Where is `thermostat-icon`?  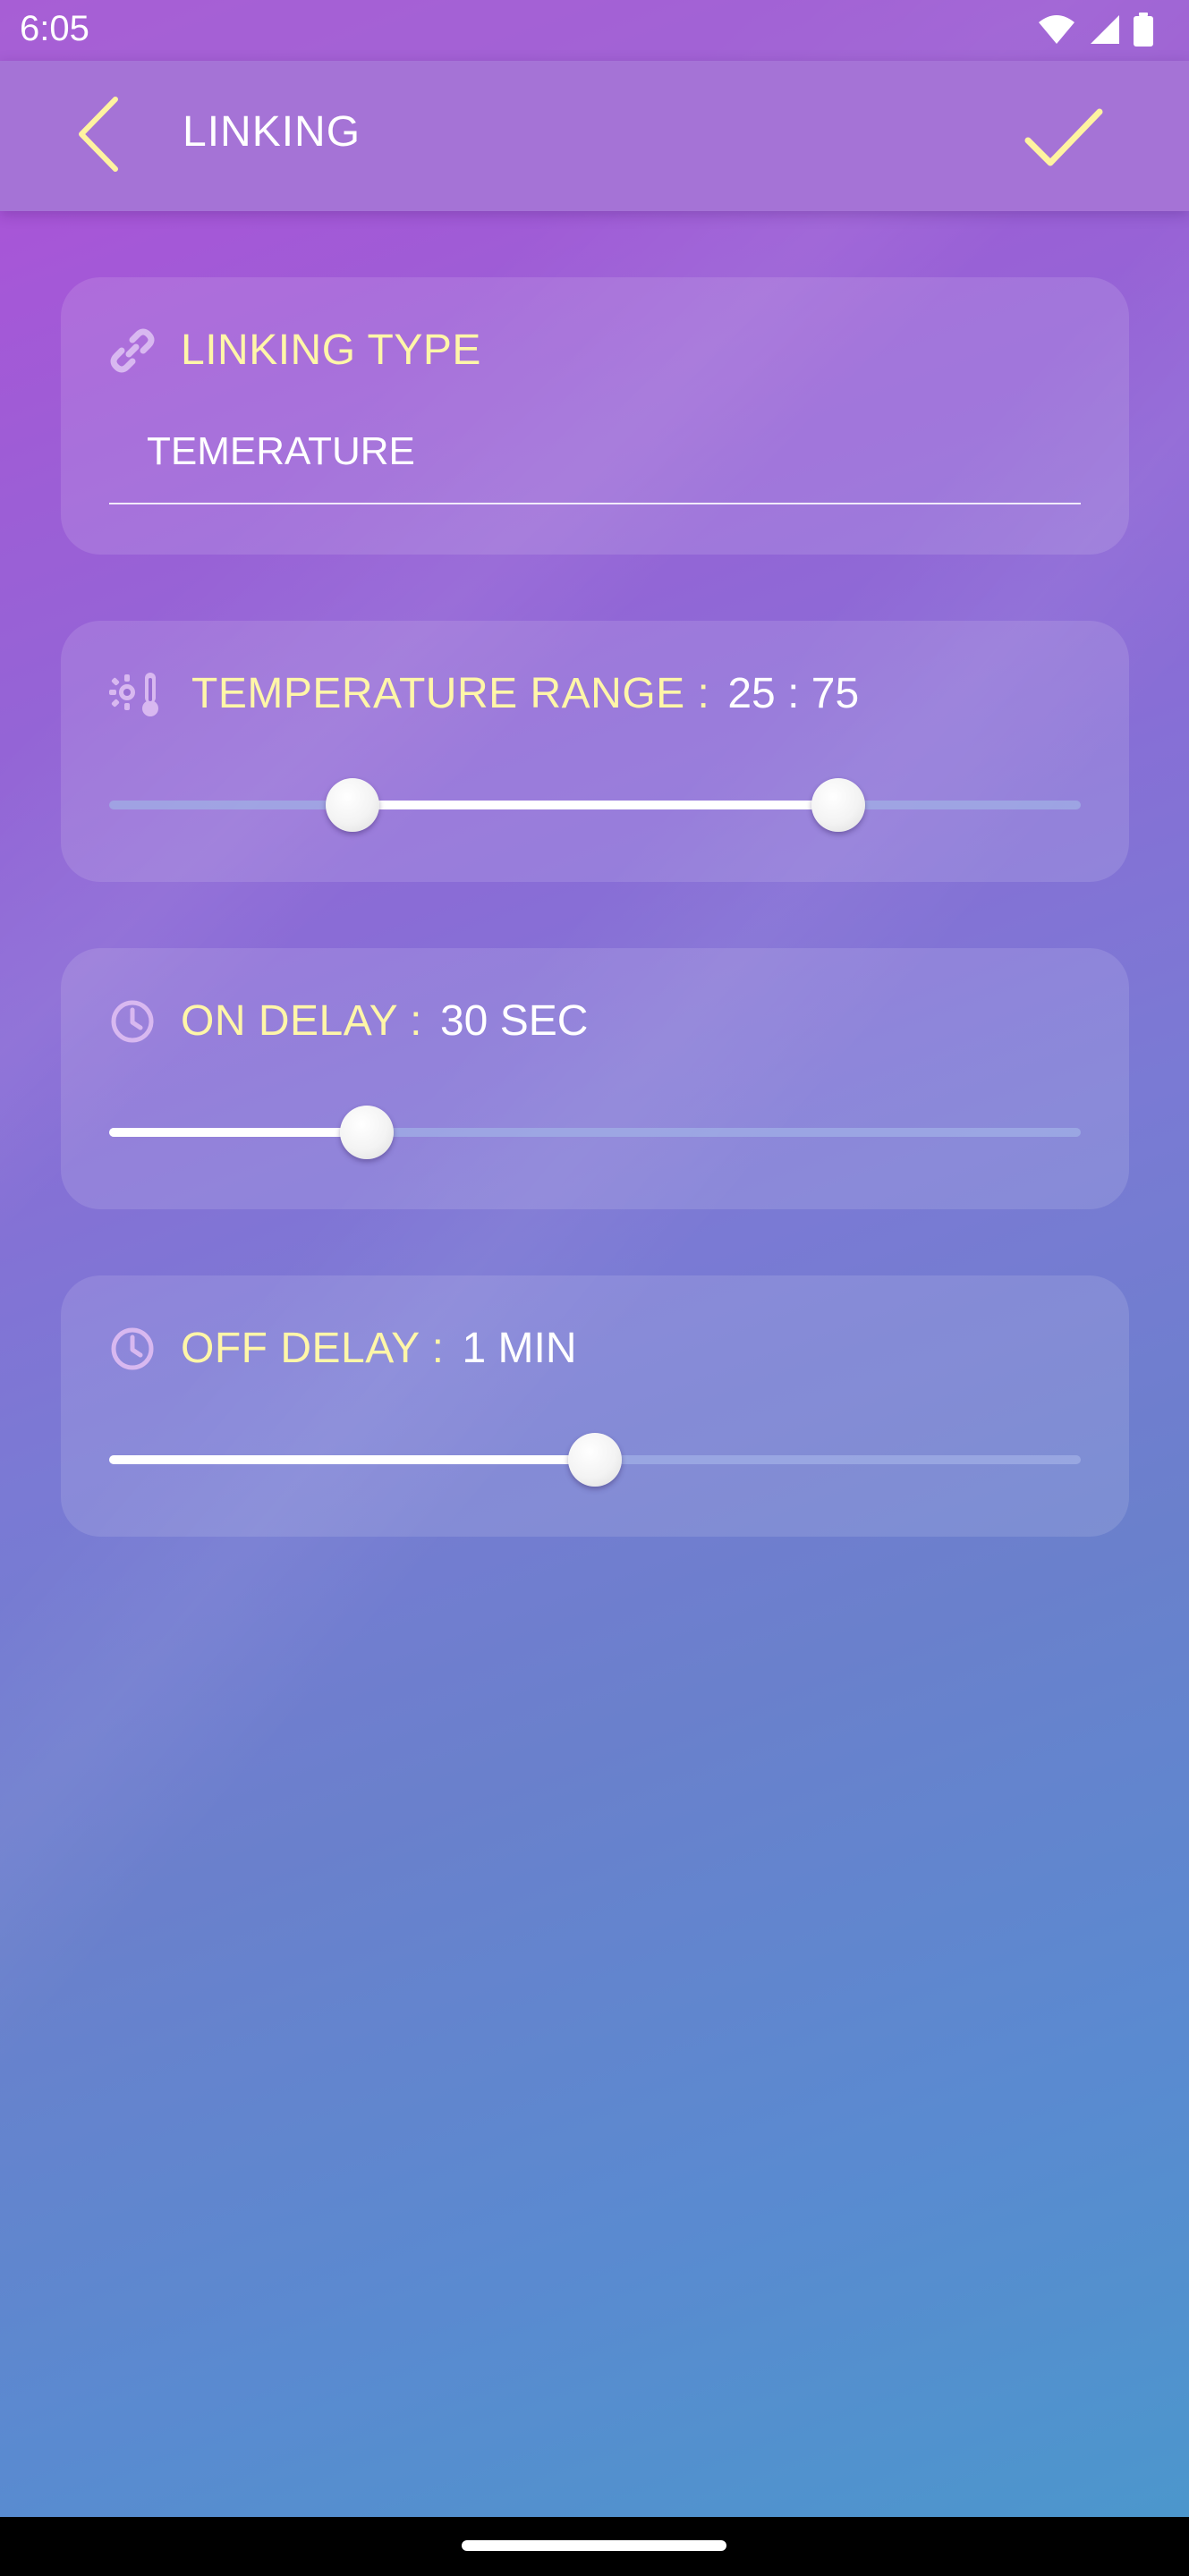
thermostat-icon is located at coordinates (137, 694).